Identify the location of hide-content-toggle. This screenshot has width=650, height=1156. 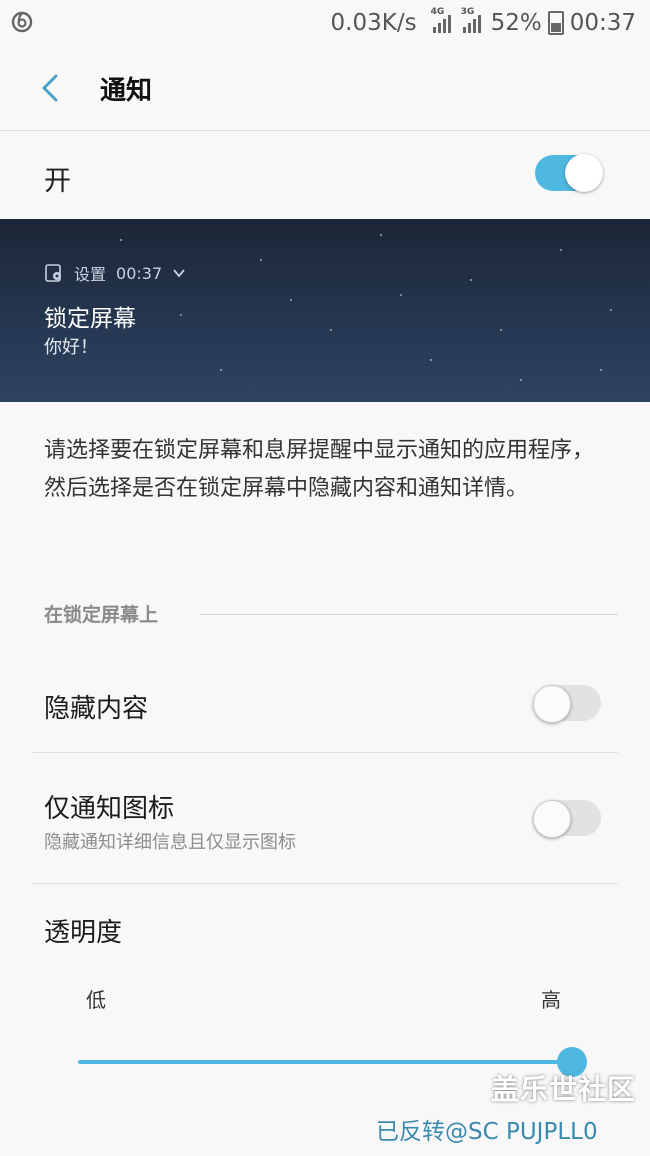
(567, 704).